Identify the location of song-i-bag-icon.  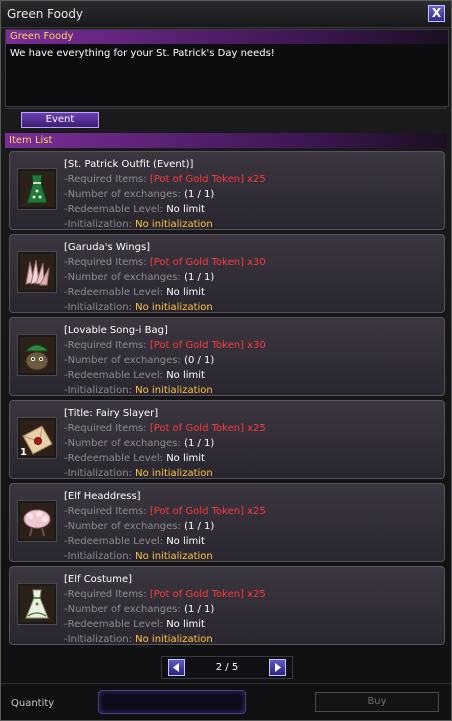
(37, 355).